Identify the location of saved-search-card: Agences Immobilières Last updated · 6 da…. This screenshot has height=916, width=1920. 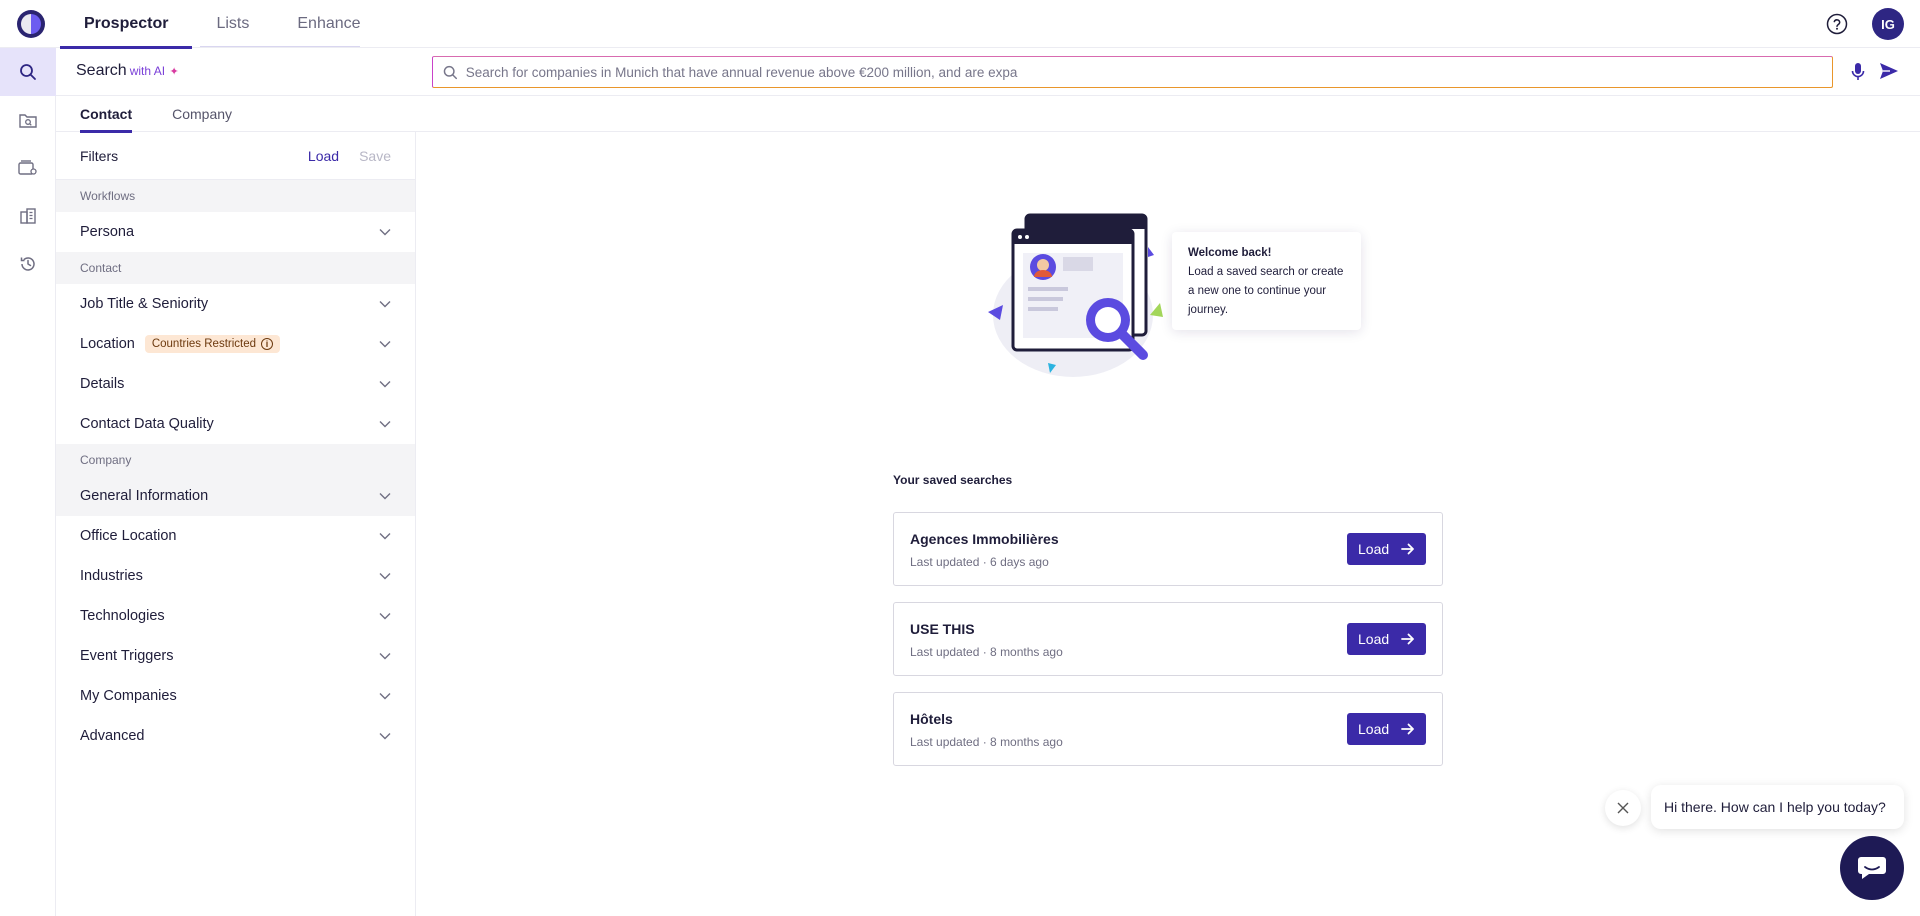
(1168, 549).